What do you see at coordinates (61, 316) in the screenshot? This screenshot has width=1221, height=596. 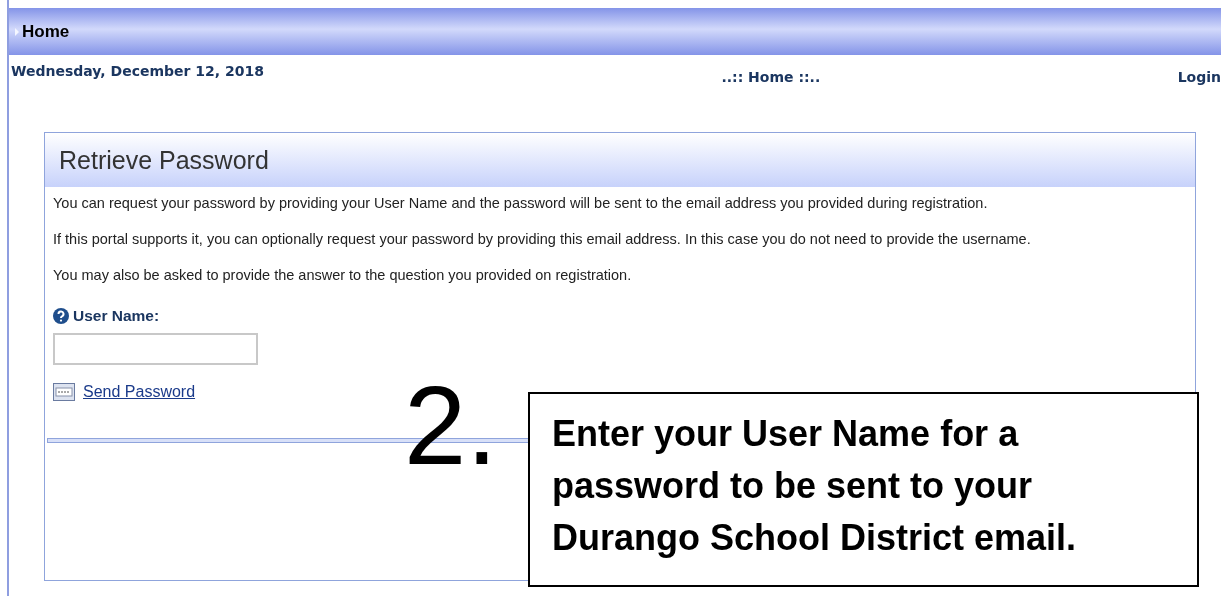 I see `help-icon` at bounding box center [61, 316].